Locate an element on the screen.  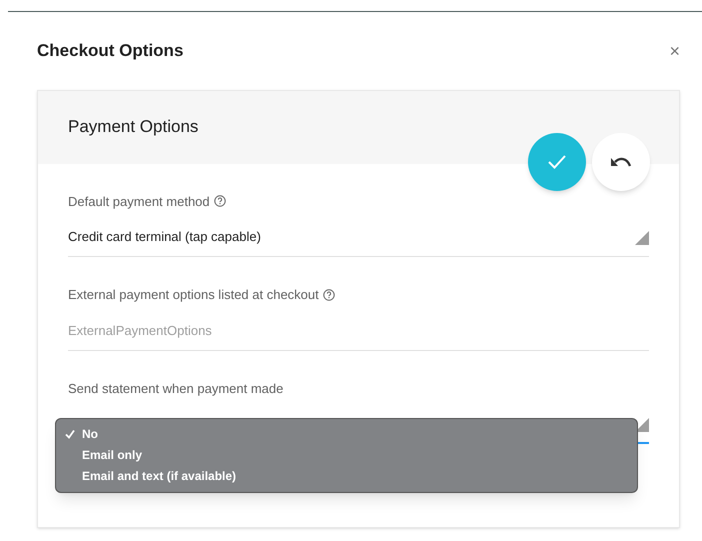
undo-icon is located at coordinates (621, 161).